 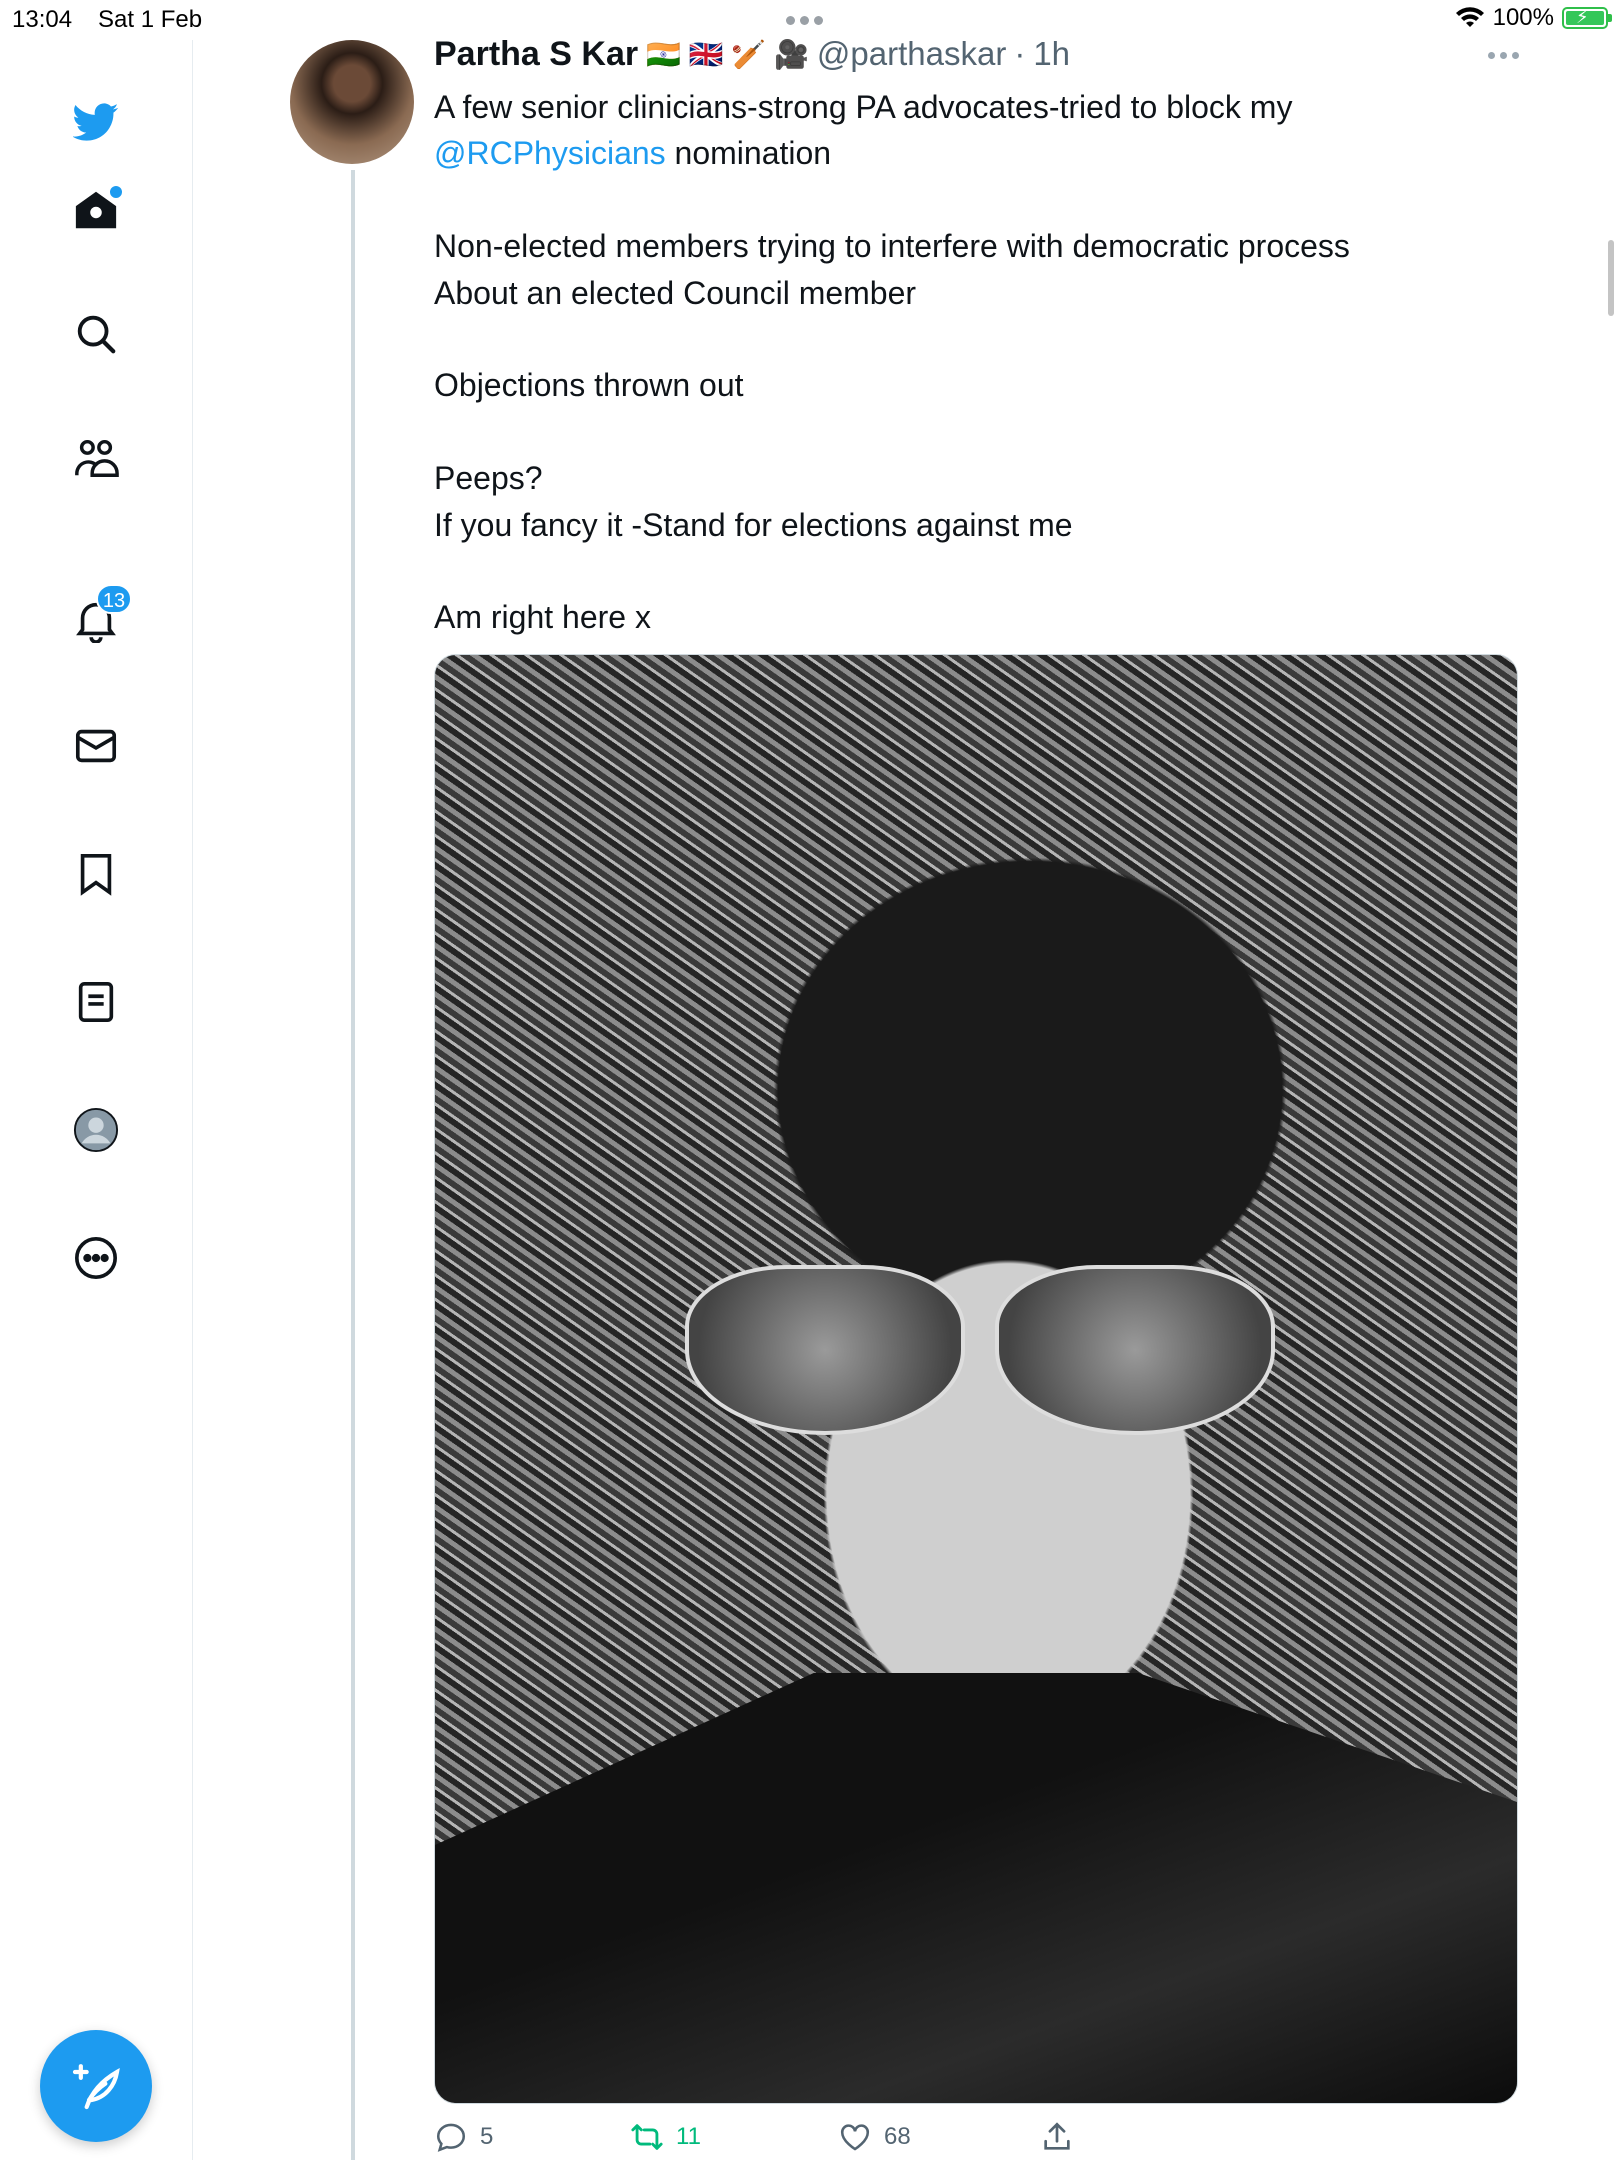 I want to click on tweet-line: About an elected Council member, so click(x=675, y=292).